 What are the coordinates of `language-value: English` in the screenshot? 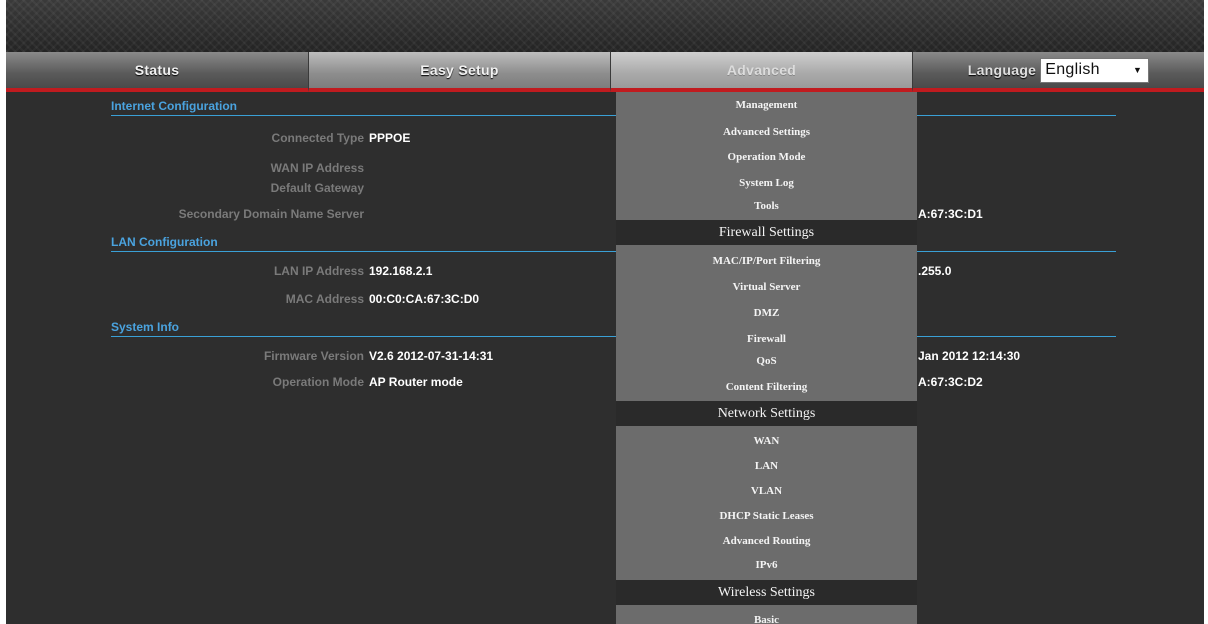 It's located at (1072, 69).